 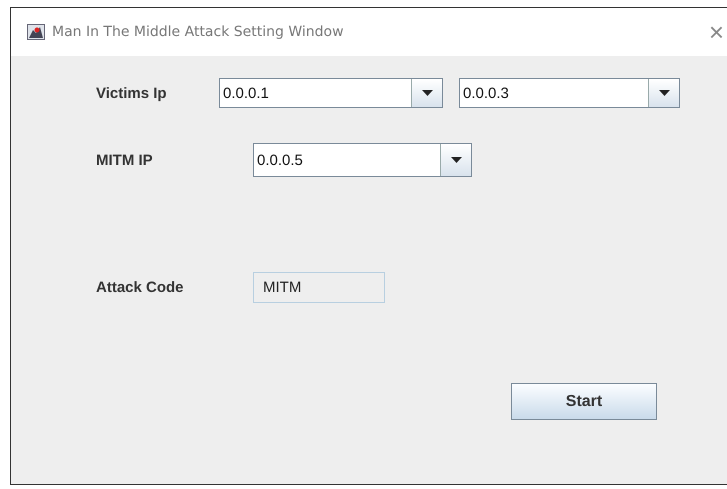 I want to click on start-button: Start, so click(x=584, y=401).